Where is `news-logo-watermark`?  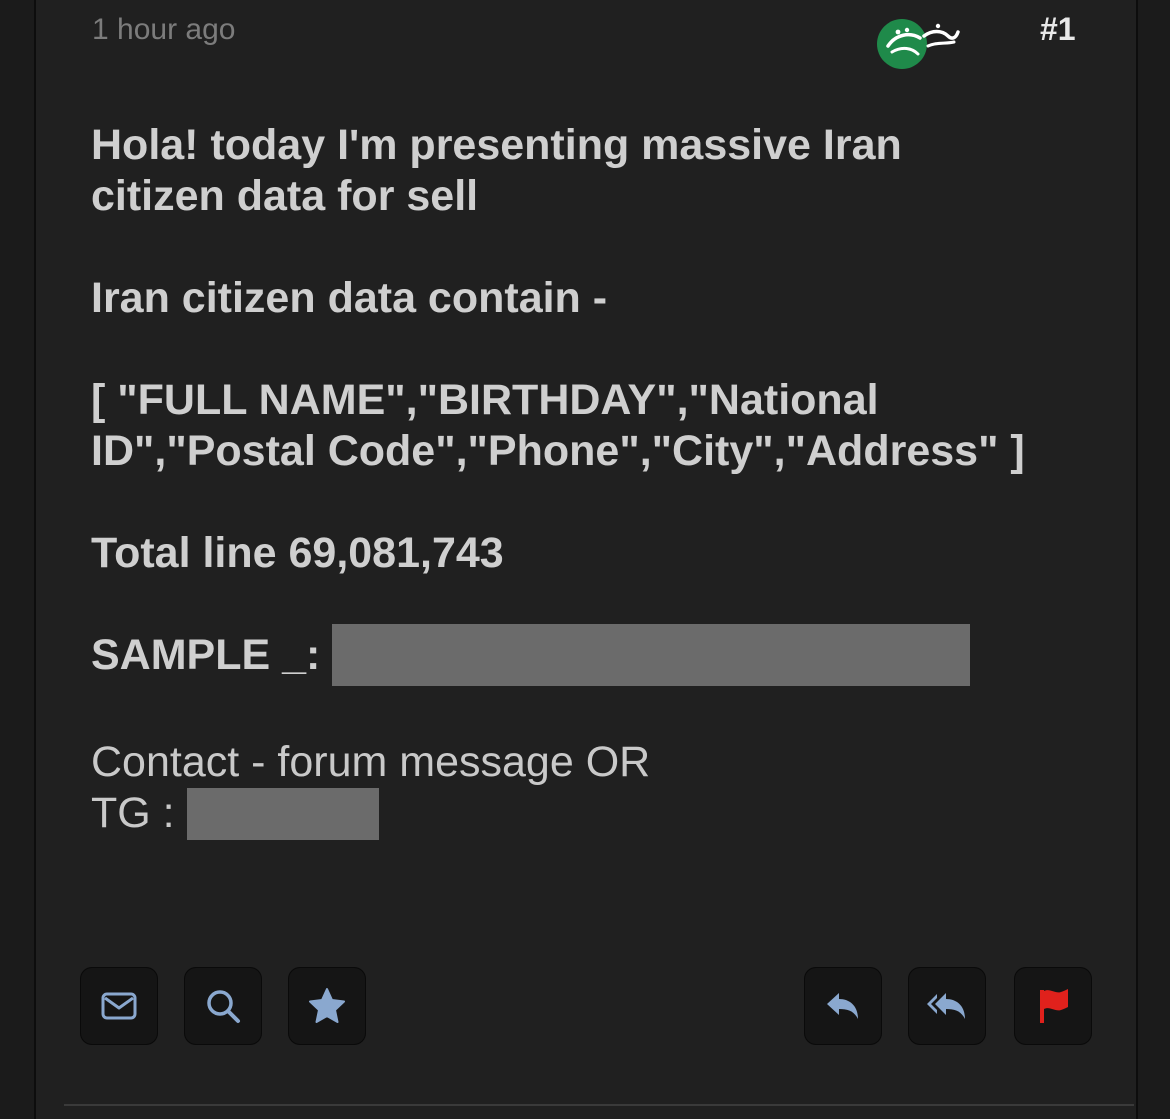
news-logo-watermark is located at coordinates (921, 44).